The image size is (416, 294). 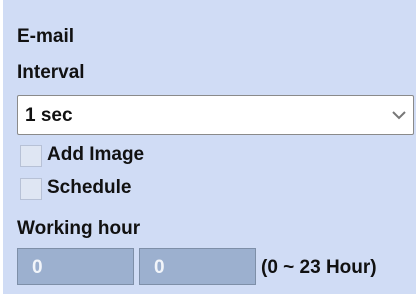 What do you see at coordinates (79, 228) in the screenshot?
I see `working-hour-label: Working hour` at bounding box center [79, 228].